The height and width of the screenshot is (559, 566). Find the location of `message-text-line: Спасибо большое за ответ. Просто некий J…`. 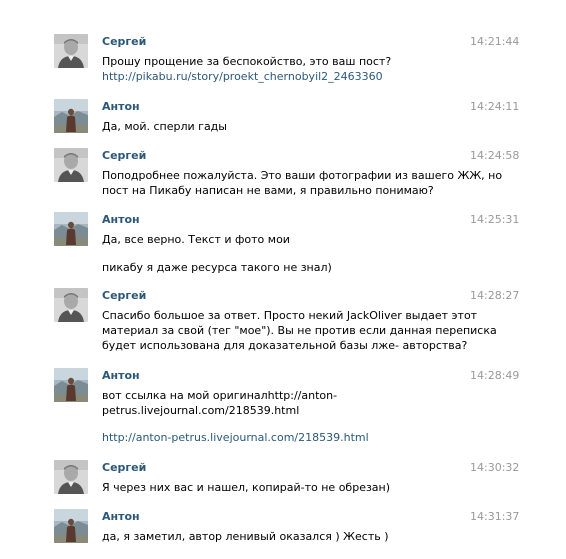

message-text-line: Спасибо большое за ответ. Просто некий J… is located at coordinates (290, 315).